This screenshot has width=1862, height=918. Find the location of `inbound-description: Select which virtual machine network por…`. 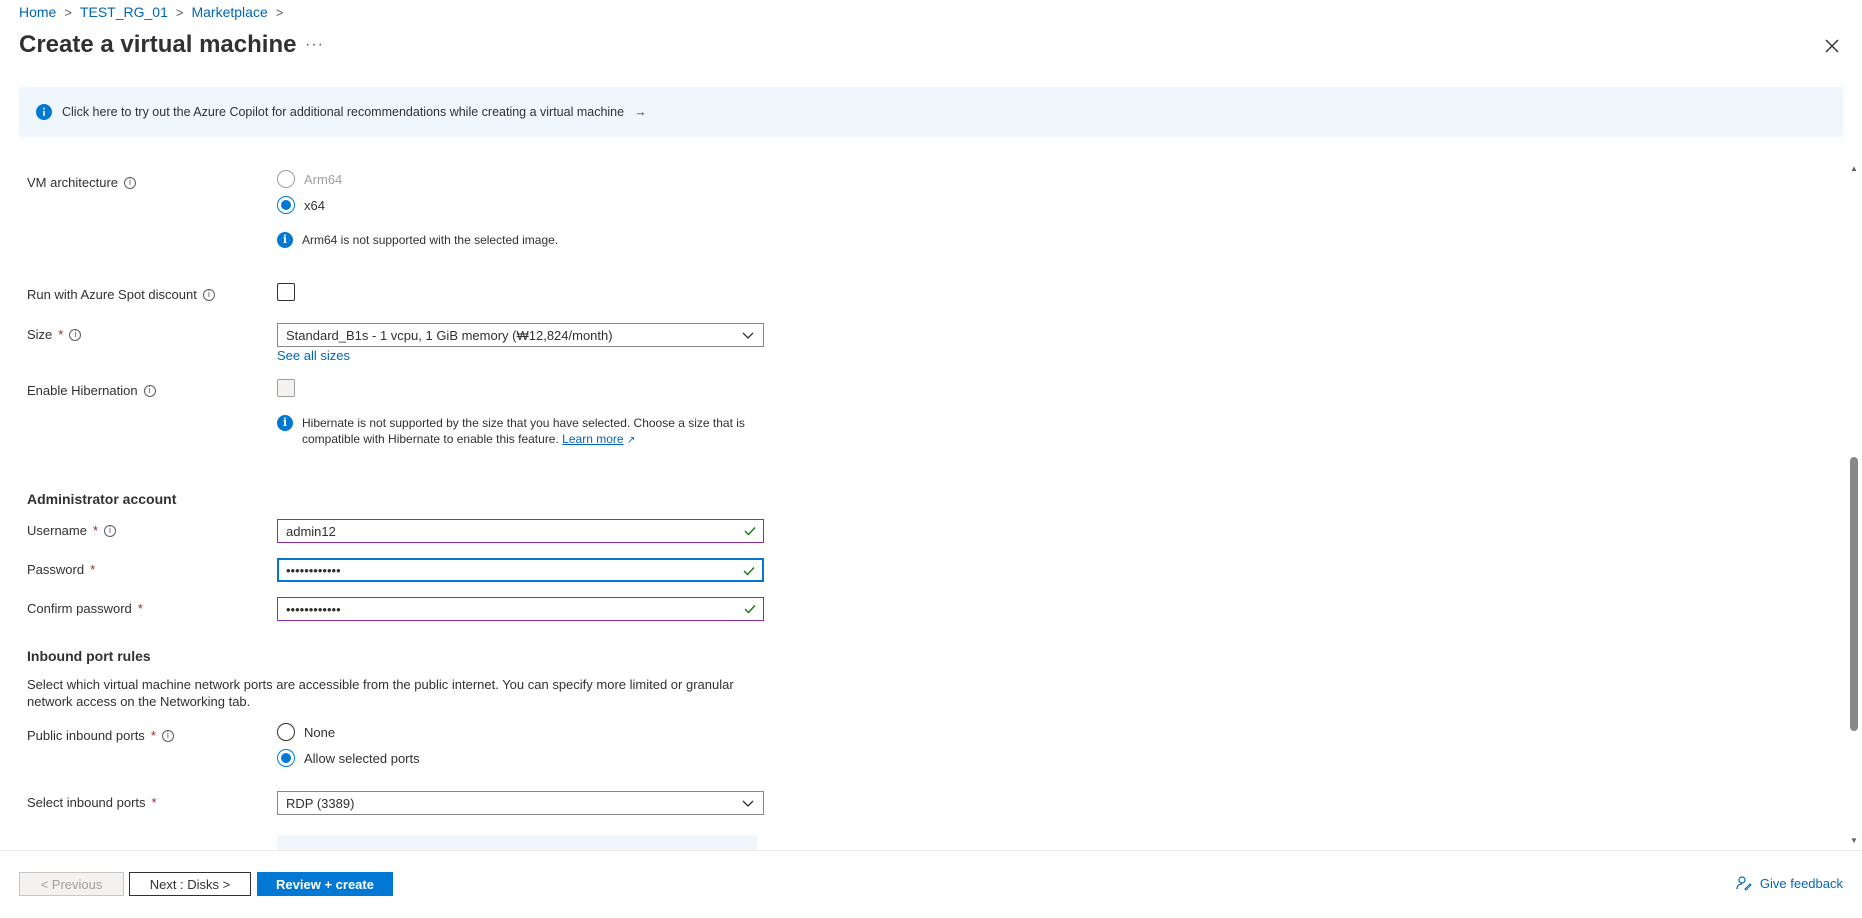

inbound-description: Select which virtual machine network por… is located at coordinates (380, 693).